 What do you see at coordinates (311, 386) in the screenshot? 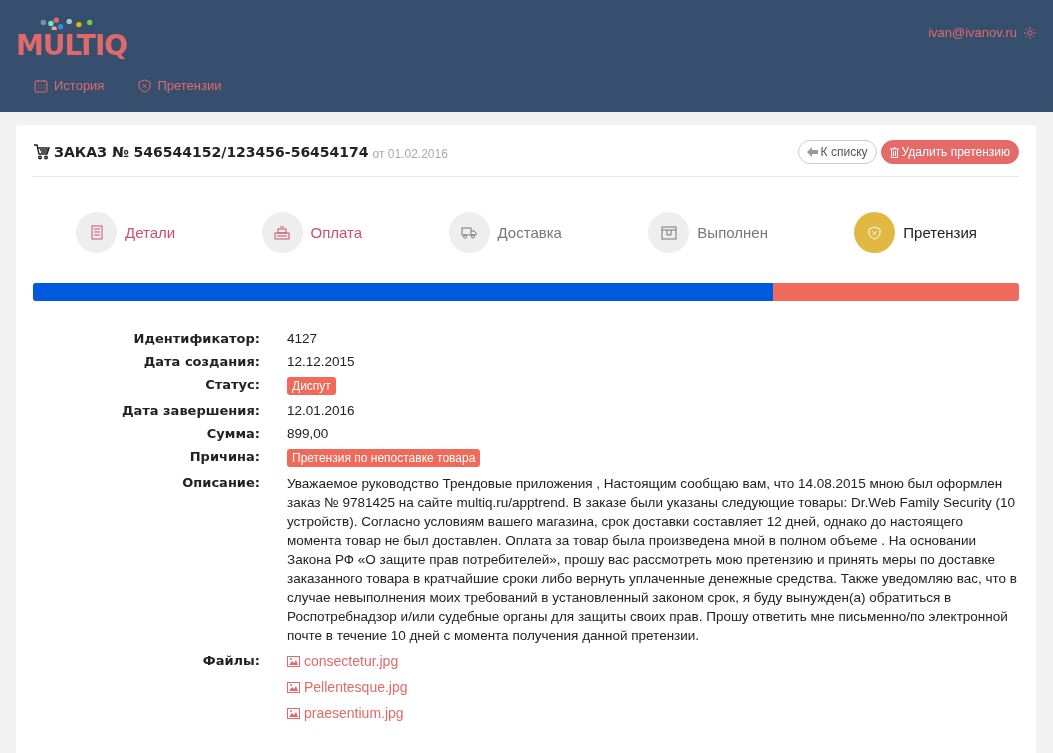
I see `status-badge: Диспут` at bounding box center [311, 386].